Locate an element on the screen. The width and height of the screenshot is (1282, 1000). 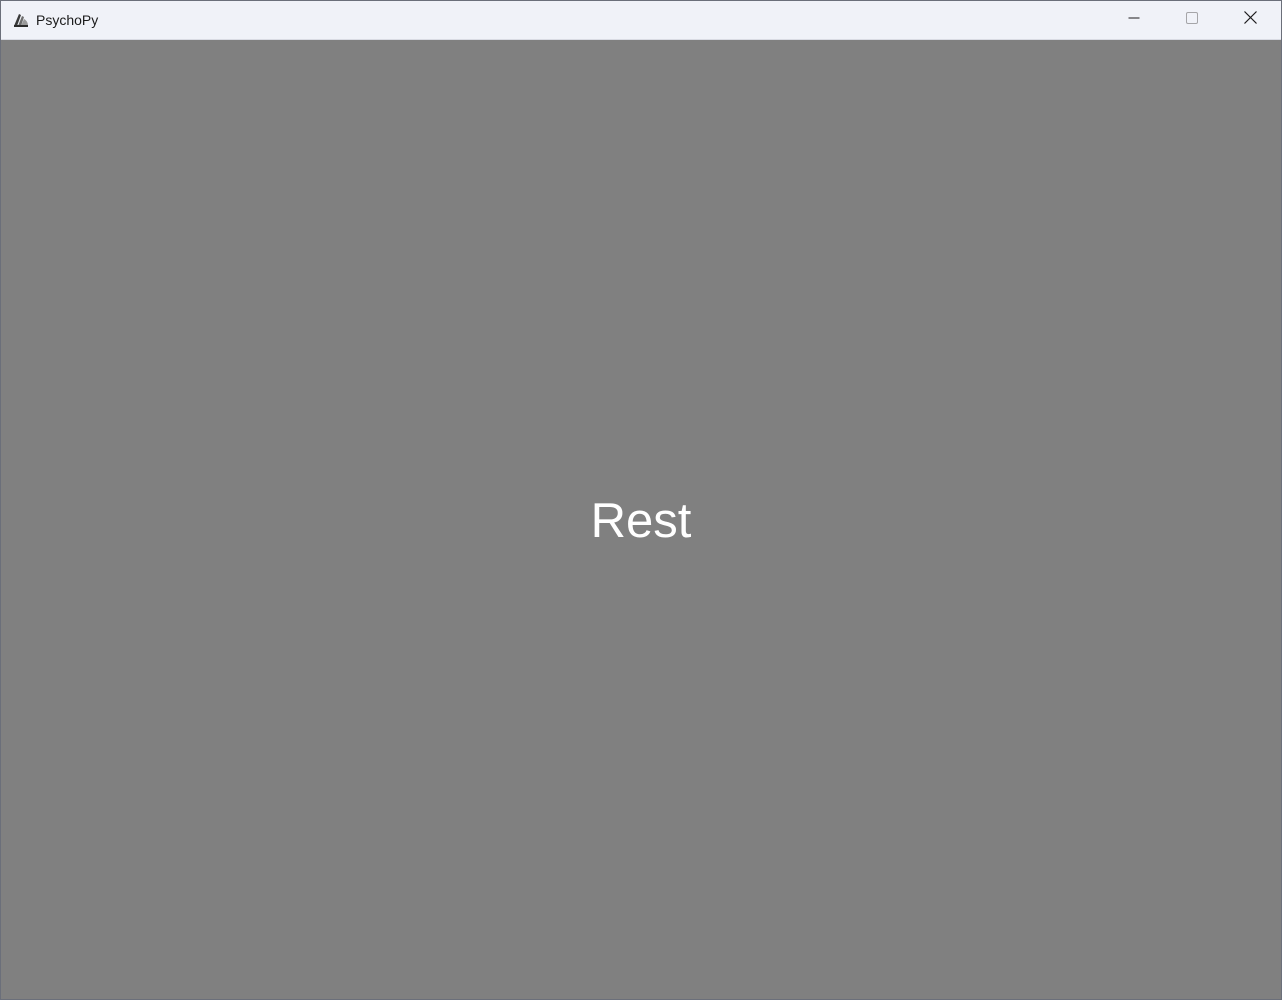
close-icon is located at coordinates (1250, 20).